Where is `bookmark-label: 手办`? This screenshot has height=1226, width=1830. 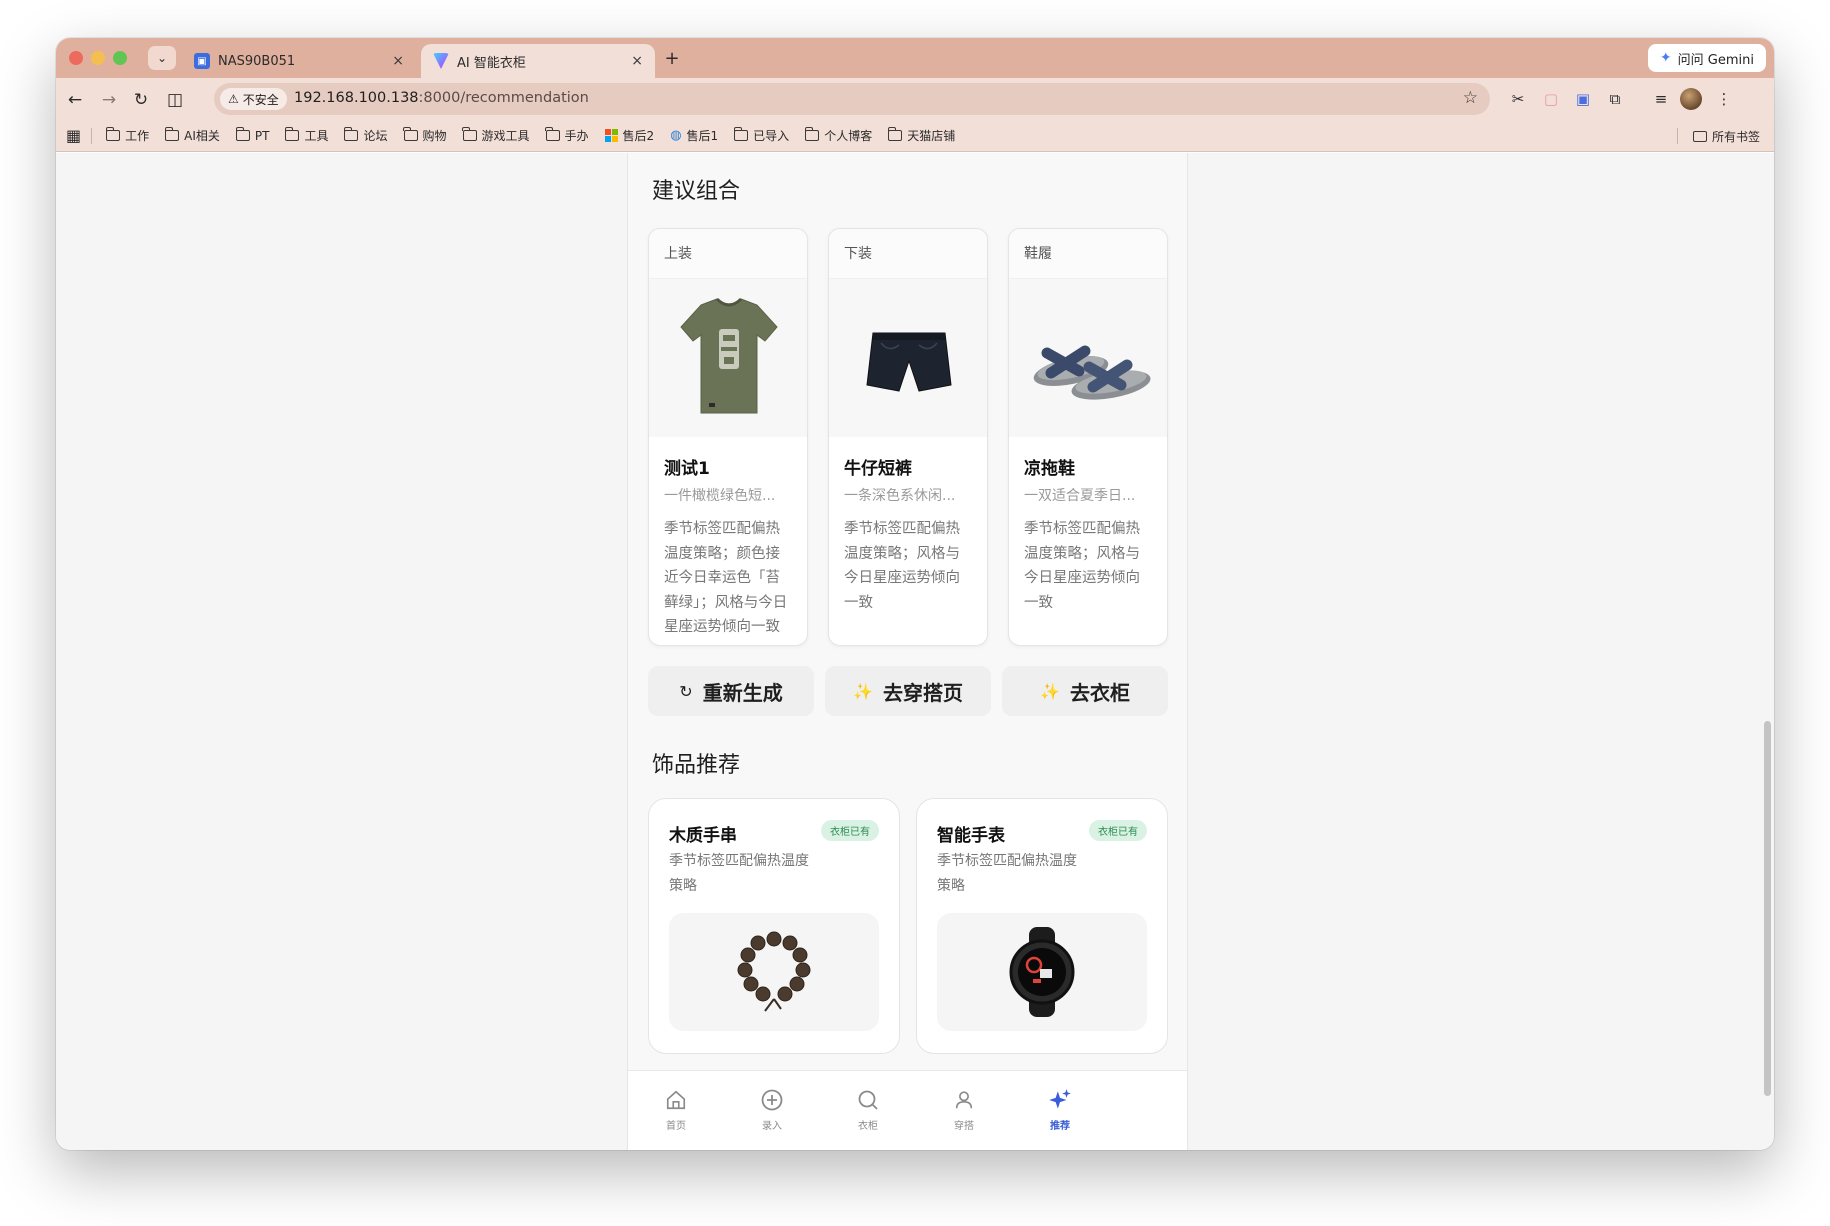
bookmark-label: 手办 is located at coordinates (576, 136).